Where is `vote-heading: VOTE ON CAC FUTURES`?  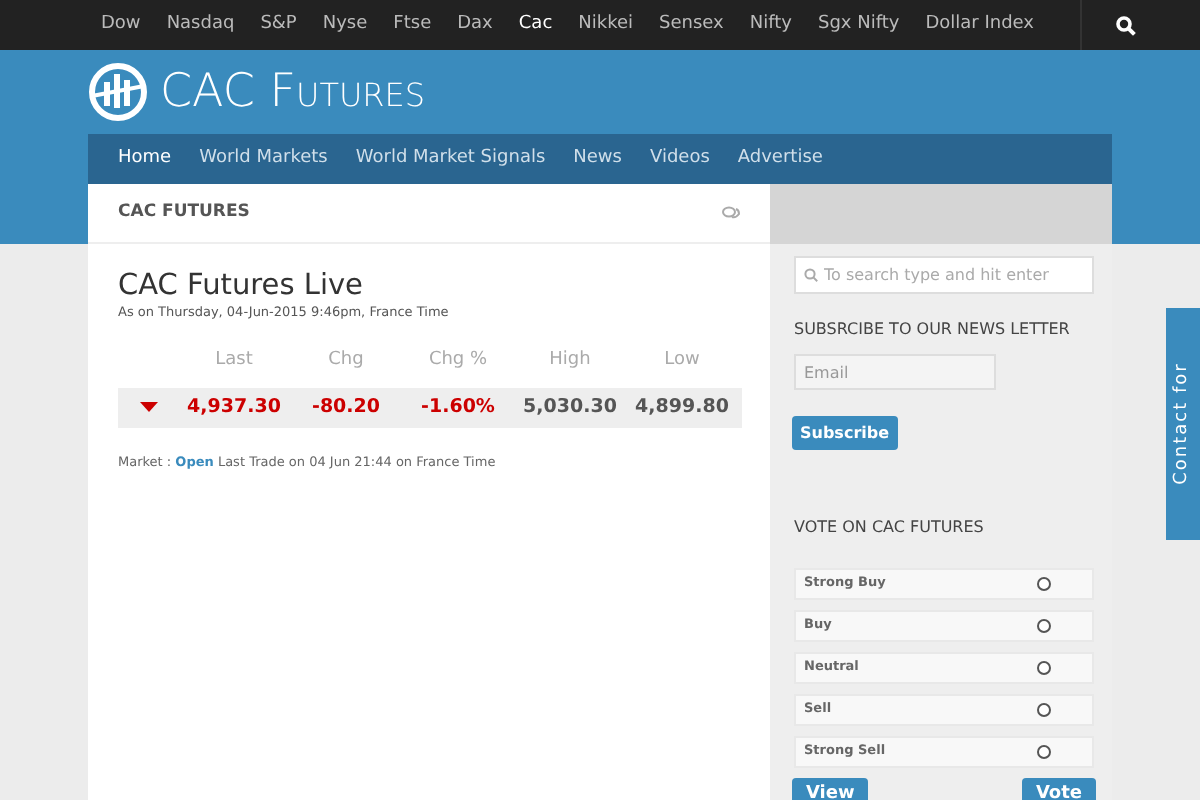 vote-heading: VOTE ON CAC FUTURES is located at coordinates (890, 528).